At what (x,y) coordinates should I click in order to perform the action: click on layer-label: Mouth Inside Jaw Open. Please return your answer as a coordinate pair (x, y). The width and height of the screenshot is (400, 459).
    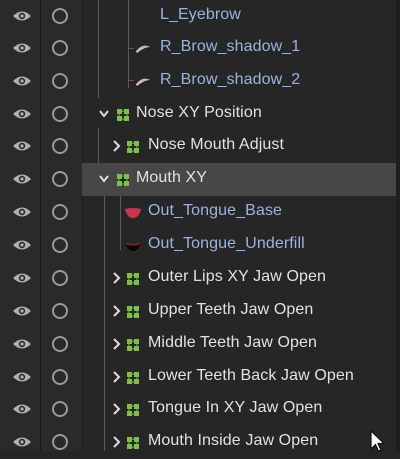
    Looking at the image, I should click on (233, 440).